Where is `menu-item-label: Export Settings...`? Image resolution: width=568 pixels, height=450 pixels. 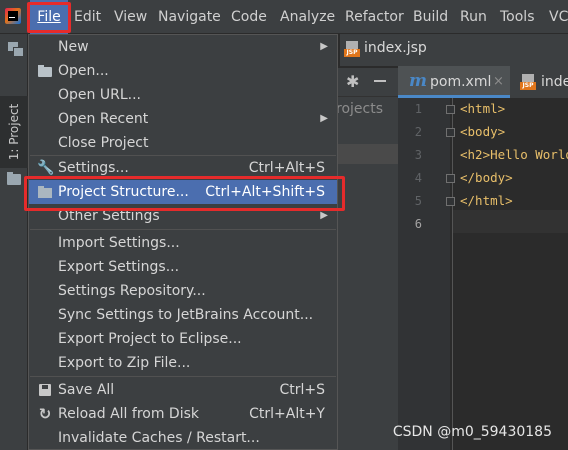 menu-item-label: Export Settings... is located at coordinates (119, 267).